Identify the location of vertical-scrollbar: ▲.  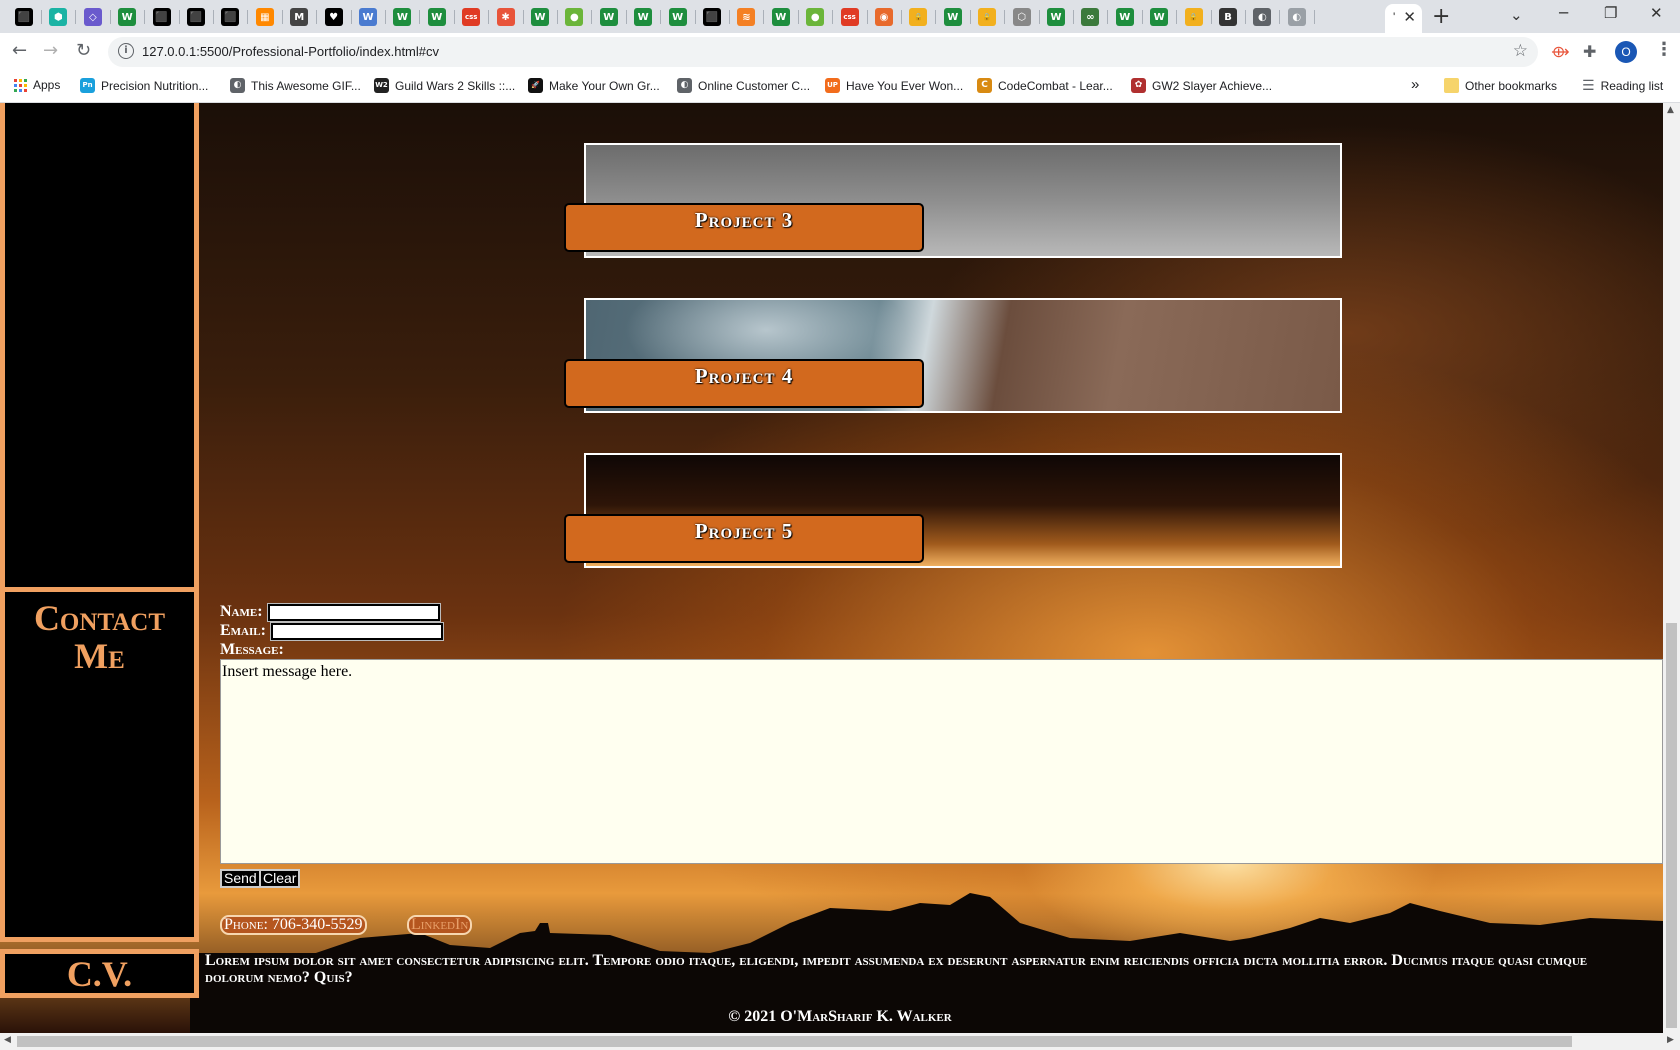
(1671, 568).